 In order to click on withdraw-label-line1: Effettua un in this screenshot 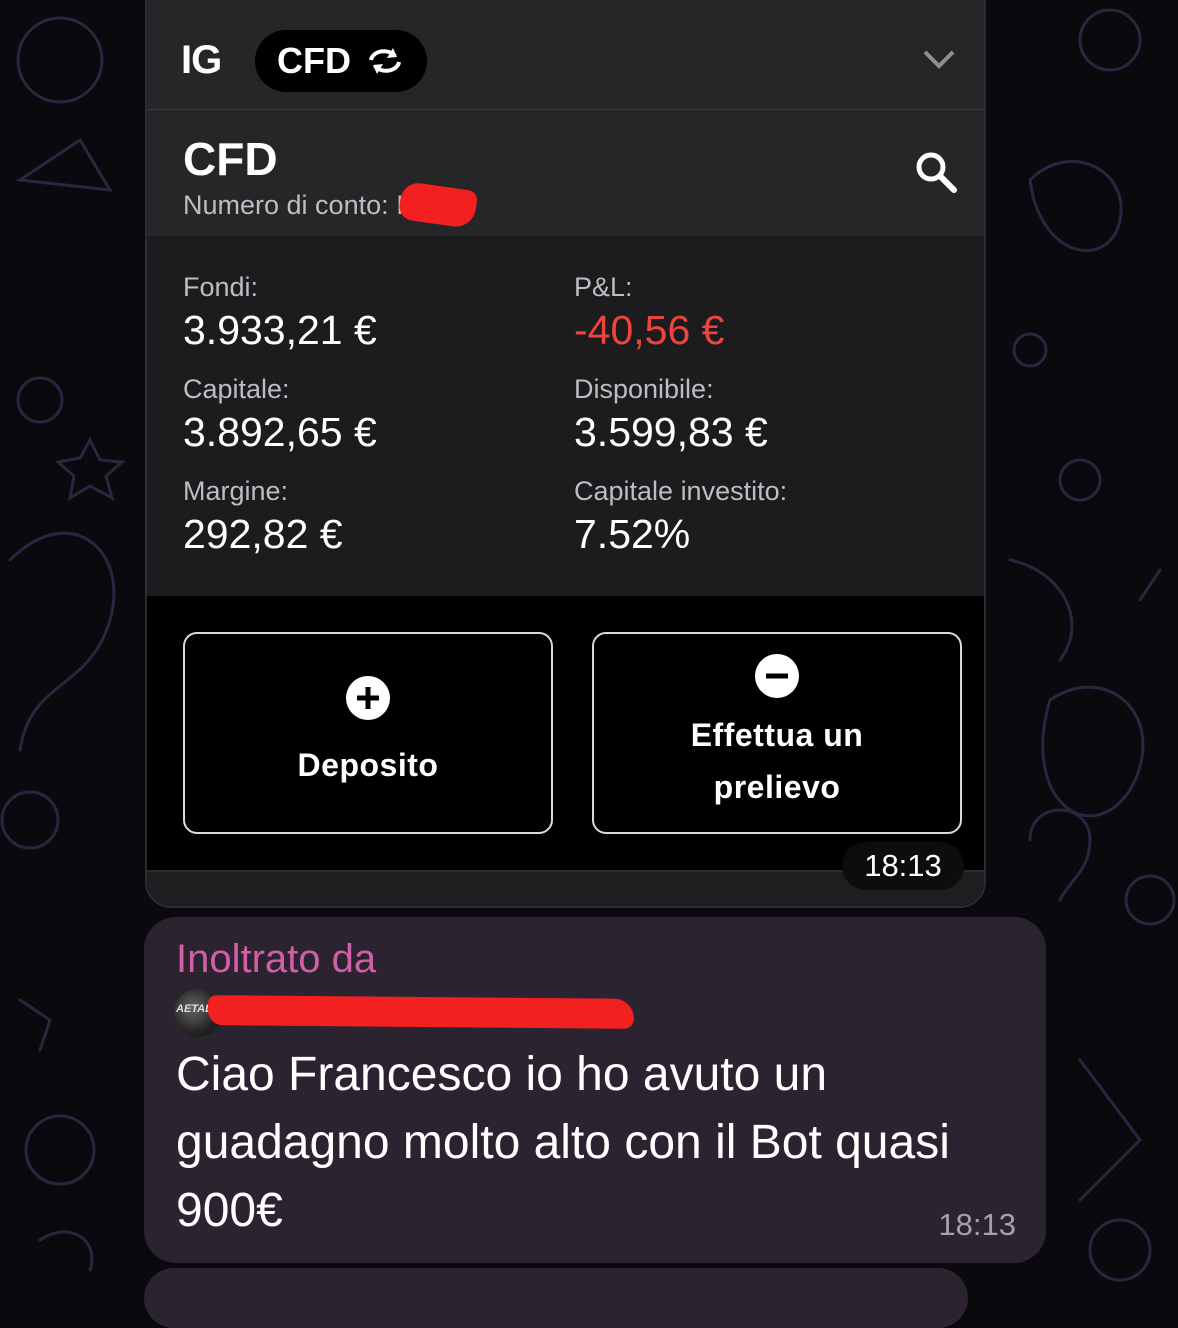, I will do `click(777, 735)`.